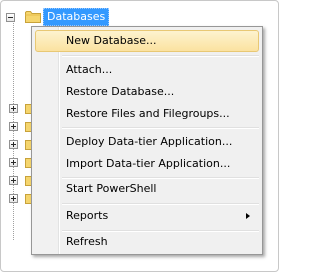  What do you see at coordinates (87, 241) in the screenshot?
I see `menu-item-label: Refresh` at bounding box center [87, 241].